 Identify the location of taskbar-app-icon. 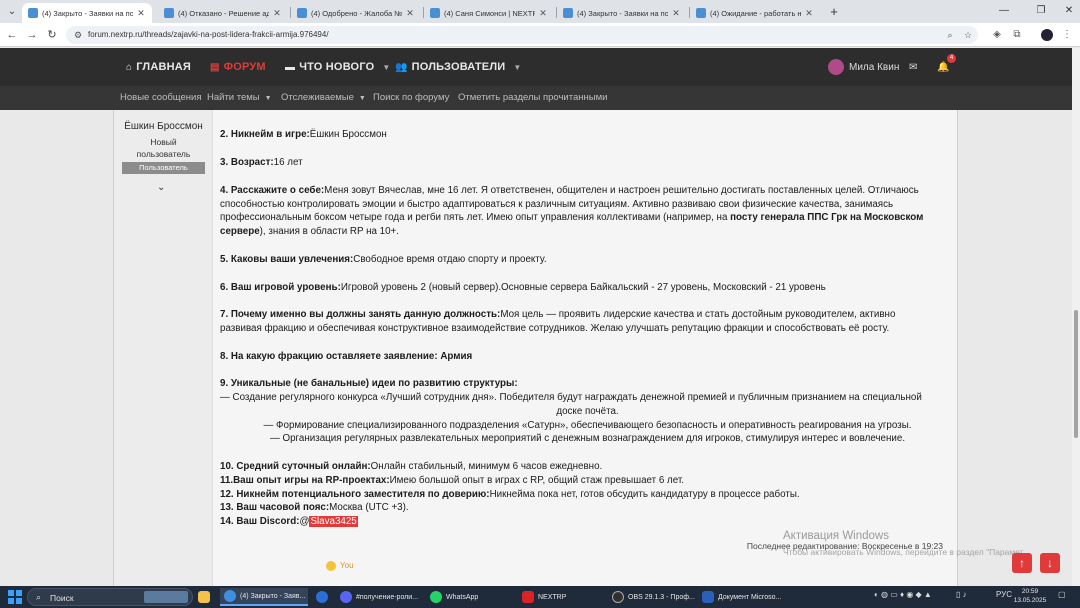
(324, 597).